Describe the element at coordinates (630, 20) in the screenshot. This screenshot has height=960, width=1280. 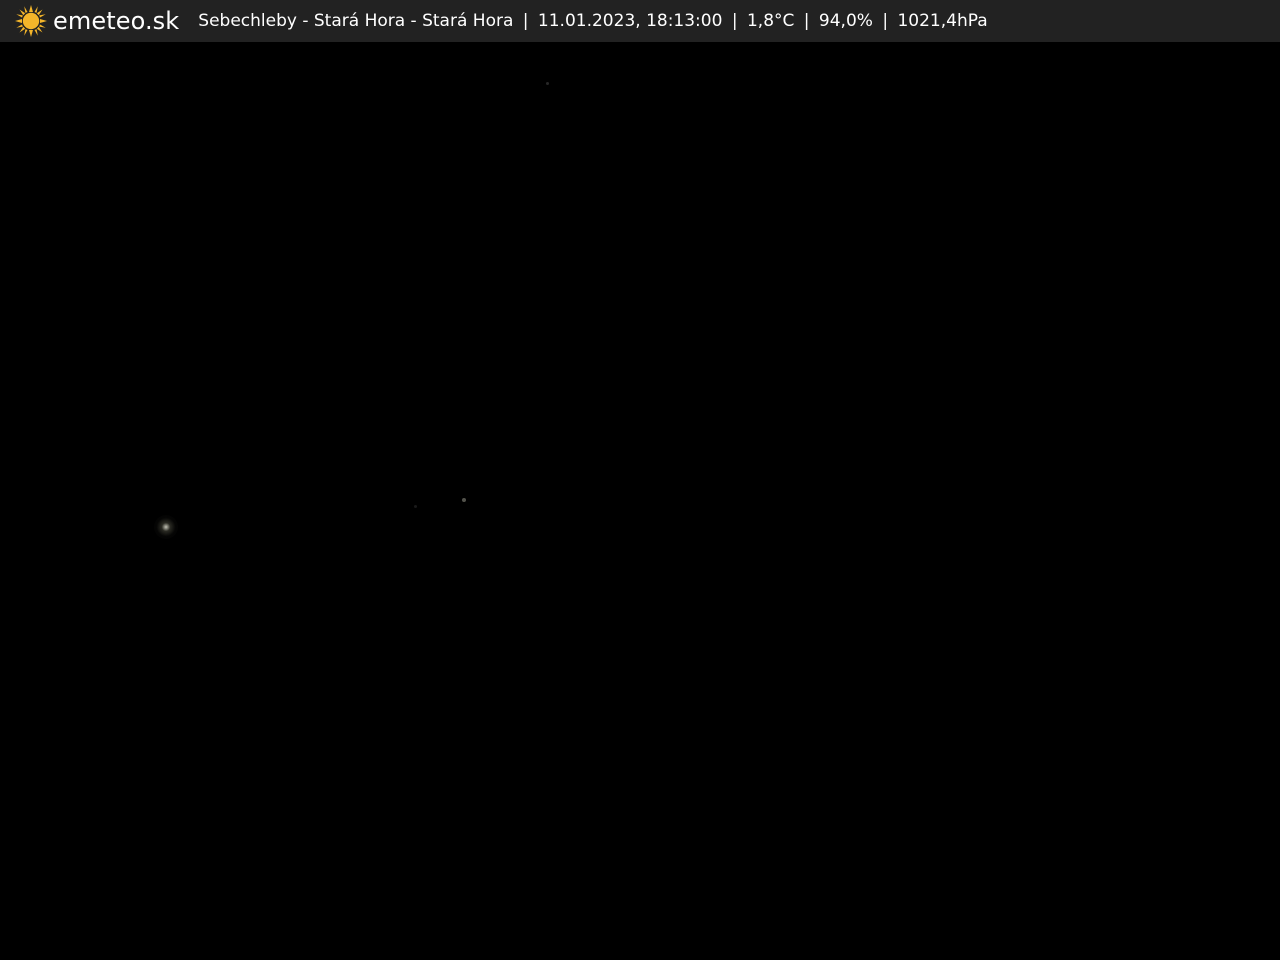
I see `observation-datetime: 11.01.2023, 18:13:00` at that location.